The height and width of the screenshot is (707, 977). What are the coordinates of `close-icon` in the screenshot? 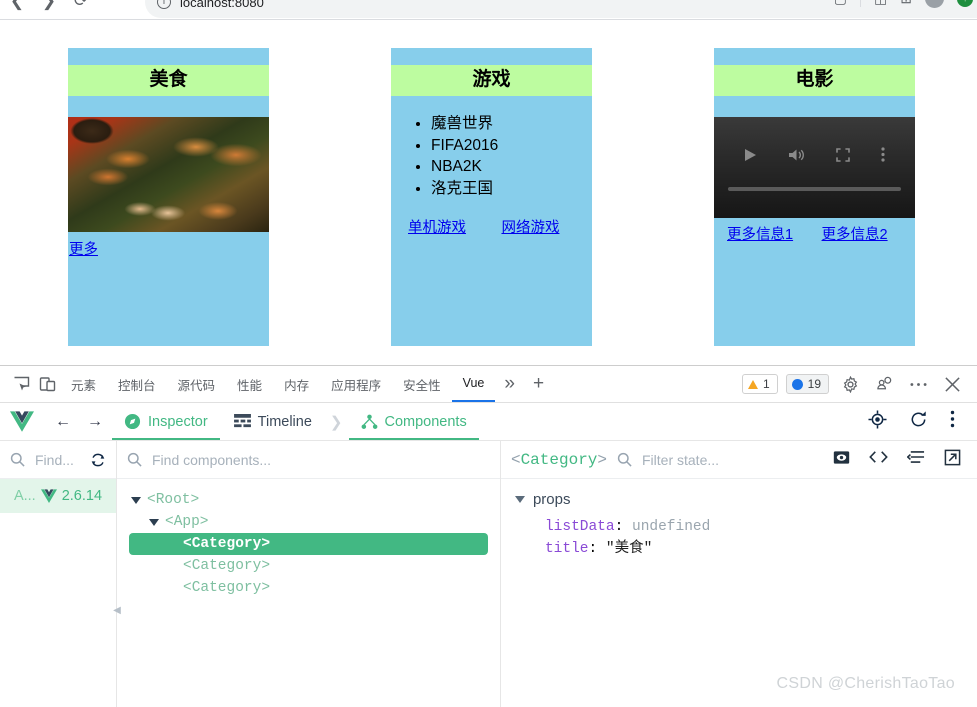 It's located at (952, 384).